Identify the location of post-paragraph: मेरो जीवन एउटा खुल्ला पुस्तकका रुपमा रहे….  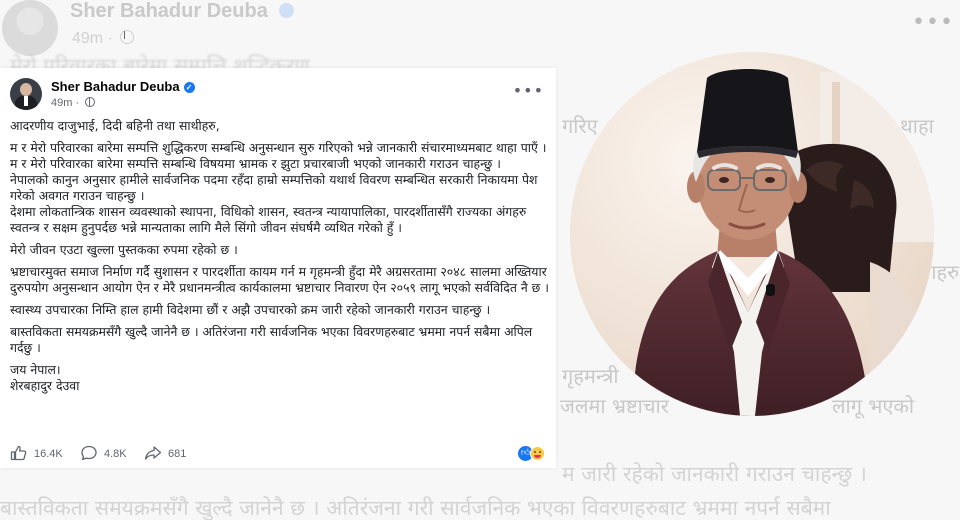
(124, 249).